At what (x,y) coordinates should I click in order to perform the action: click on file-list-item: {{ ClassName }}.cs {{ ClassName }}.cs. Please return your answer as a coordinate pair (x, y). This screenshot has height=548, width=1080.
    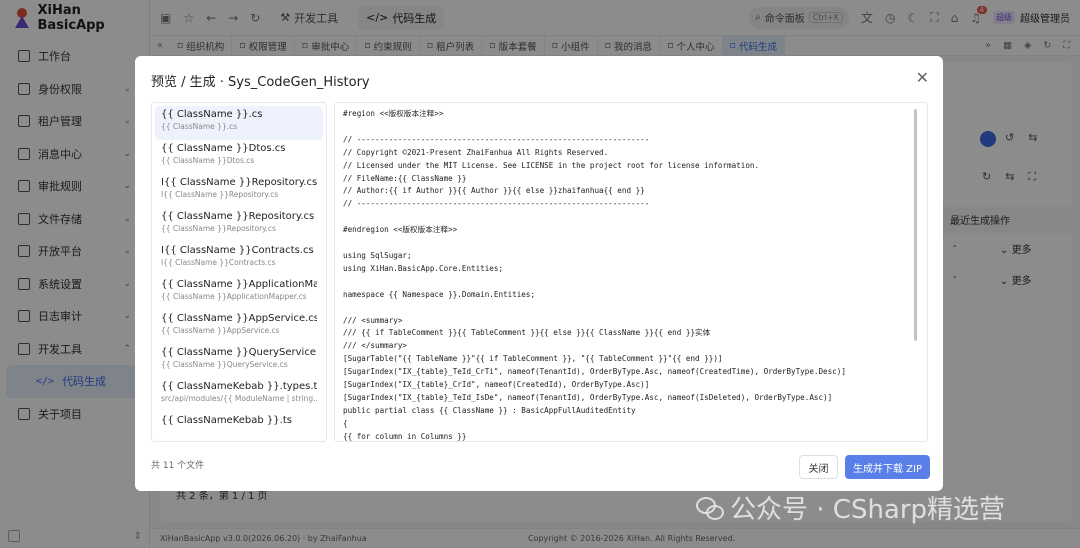
    Looking at the image, I should click on (239, 123).